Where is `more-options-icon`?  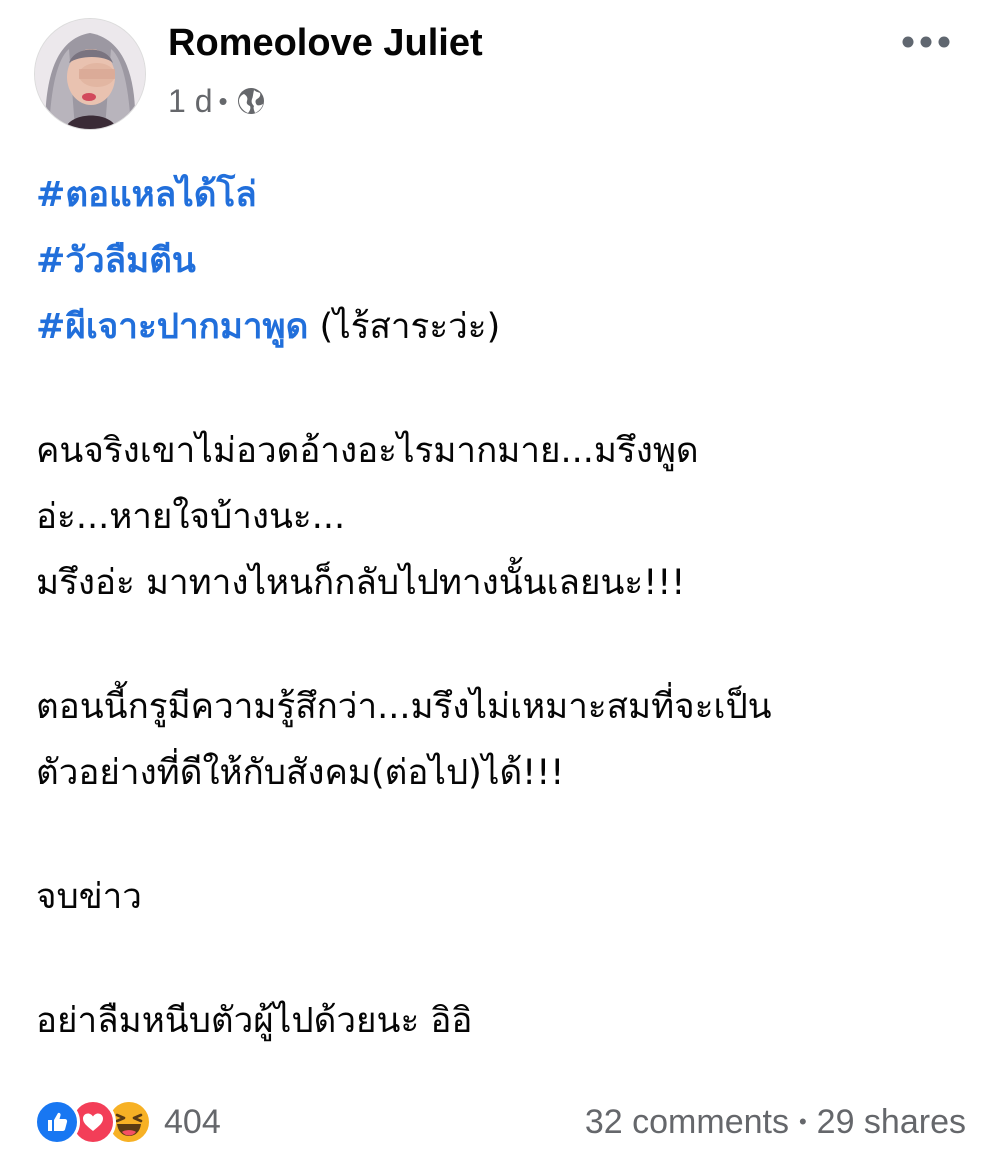
more-options-icon is located at coordinates (926, 42).